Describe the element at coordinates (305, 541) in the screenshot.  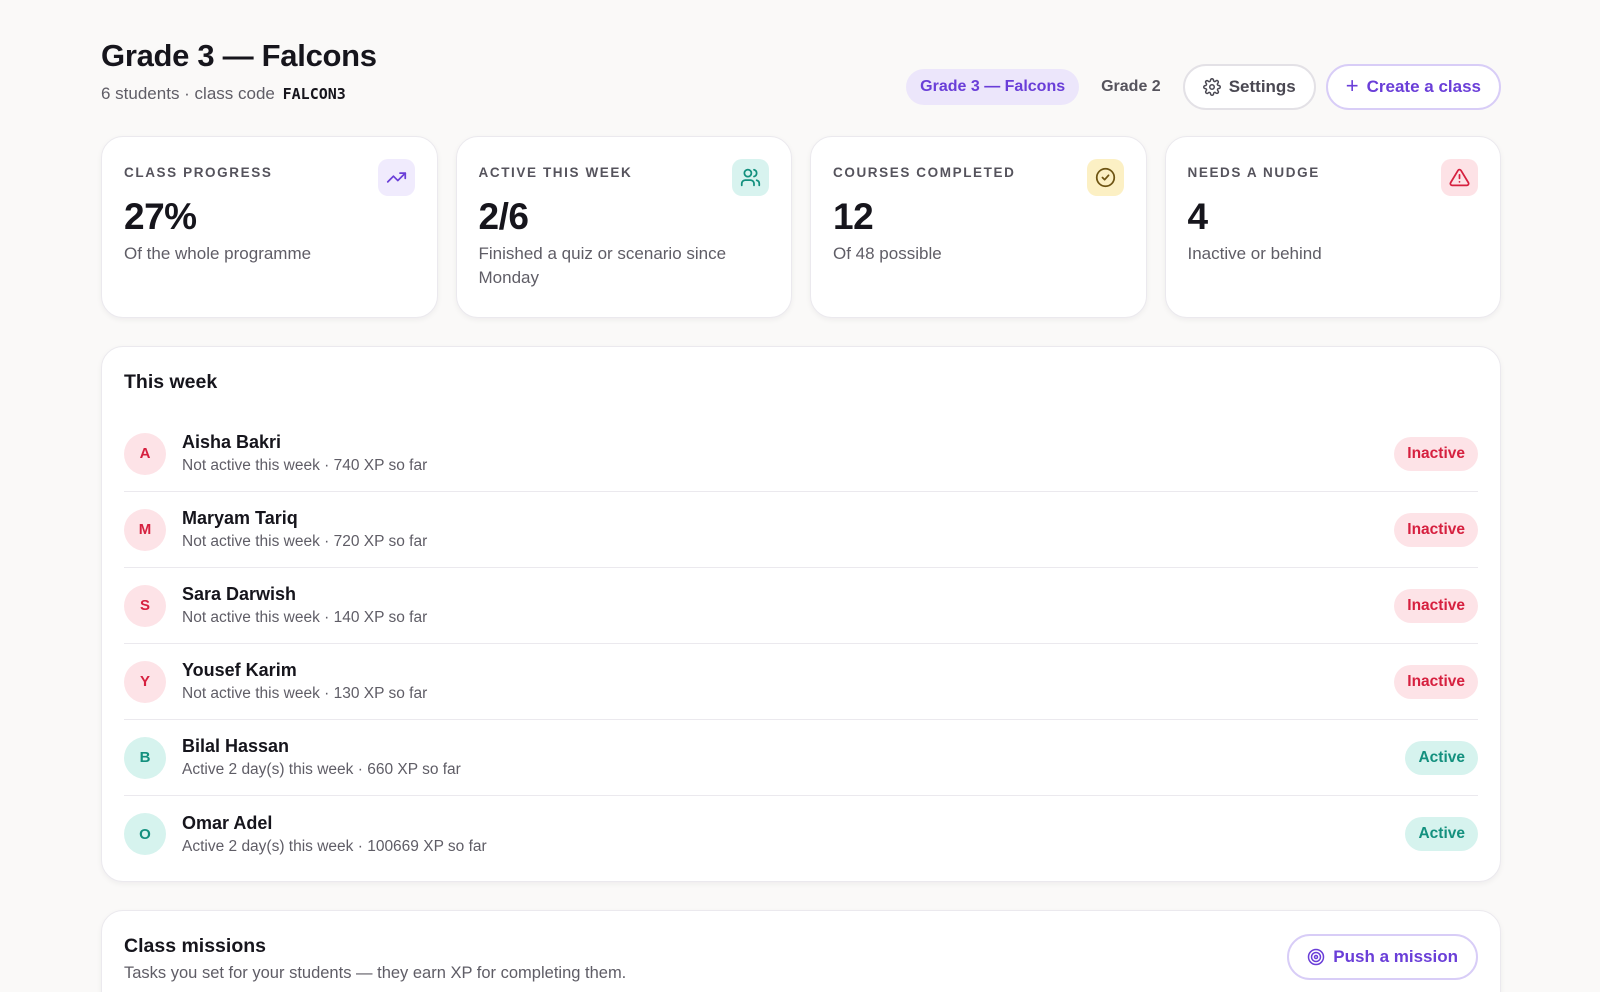
I see `student-activity: Not active this week · 720 XP so far` at that location.